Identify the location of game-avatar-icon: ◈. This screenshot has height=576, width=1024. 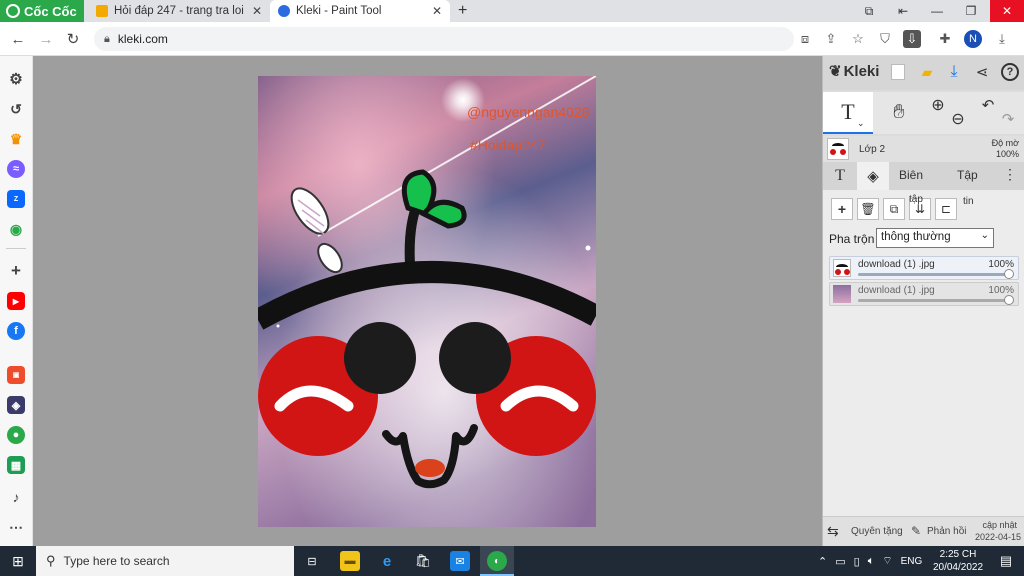
(16, 405).